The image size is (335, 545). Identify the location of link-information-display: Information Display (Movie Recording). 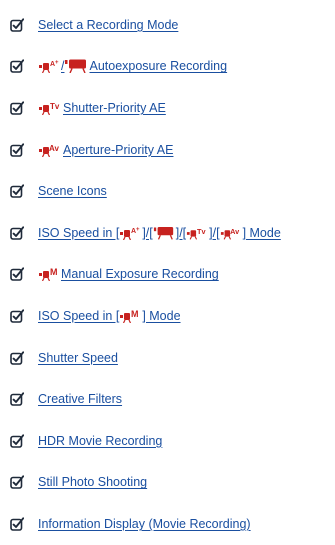
(144, 524).